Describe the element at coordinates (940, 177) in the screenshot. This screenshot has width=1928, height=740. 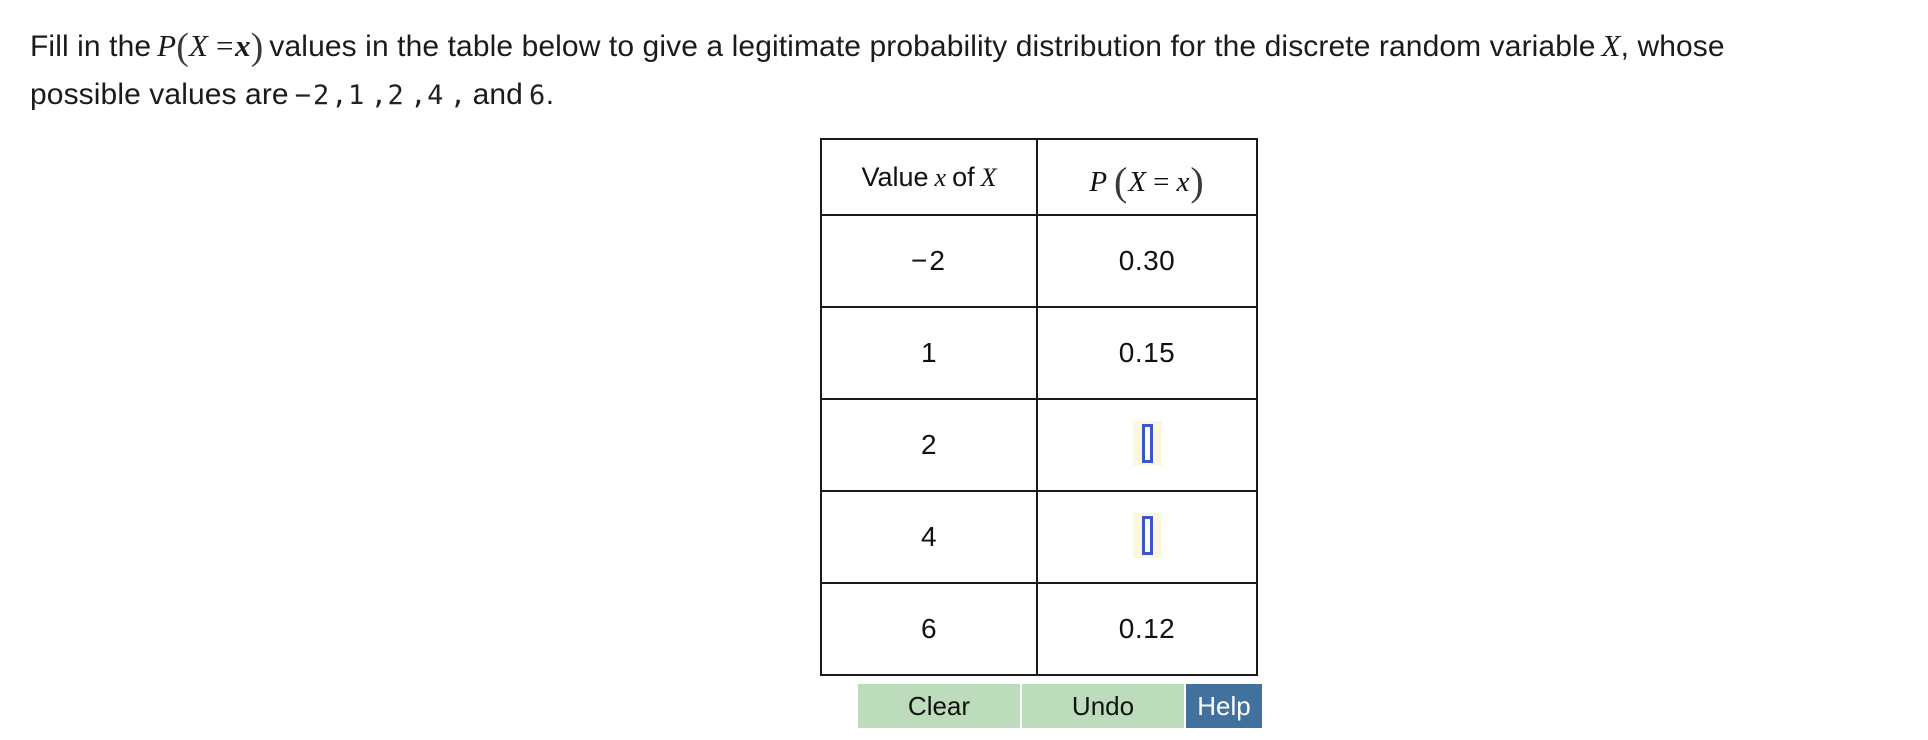
I see `header-value-variable: x` at that location.